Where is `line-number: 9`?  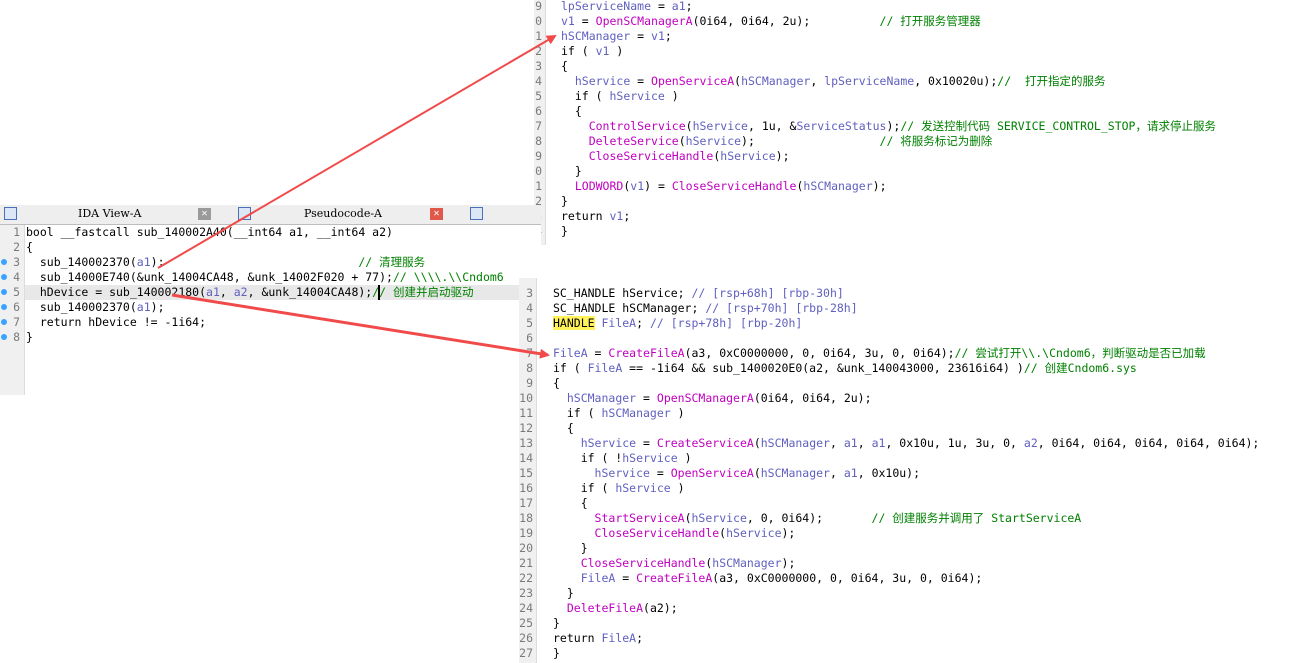
line-number: 9 is located at coordinates (538, 156).